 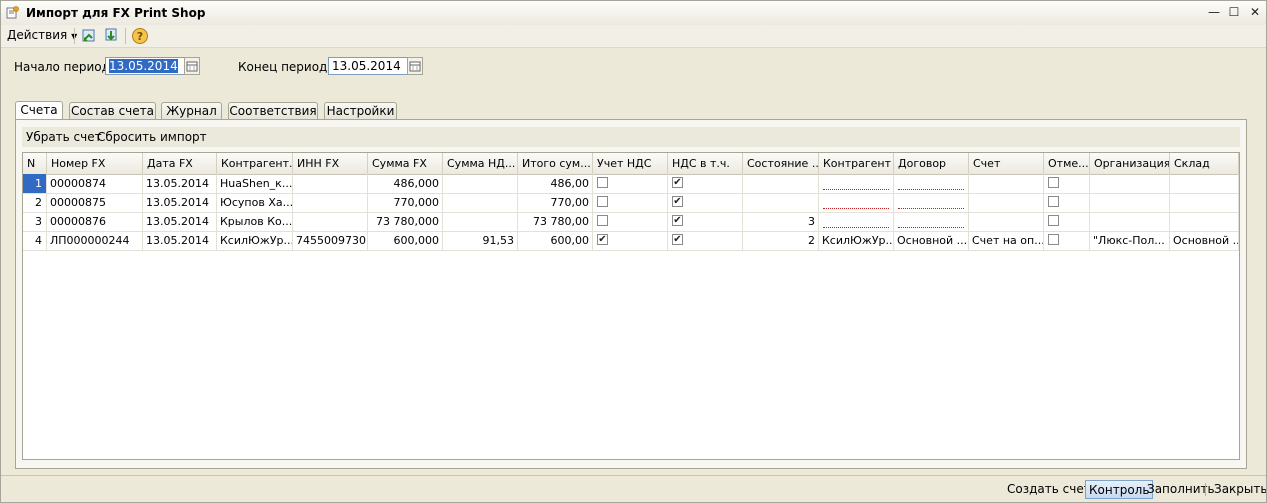 I want to click on tab-settings: Настройки, so click(x=360, y=110).